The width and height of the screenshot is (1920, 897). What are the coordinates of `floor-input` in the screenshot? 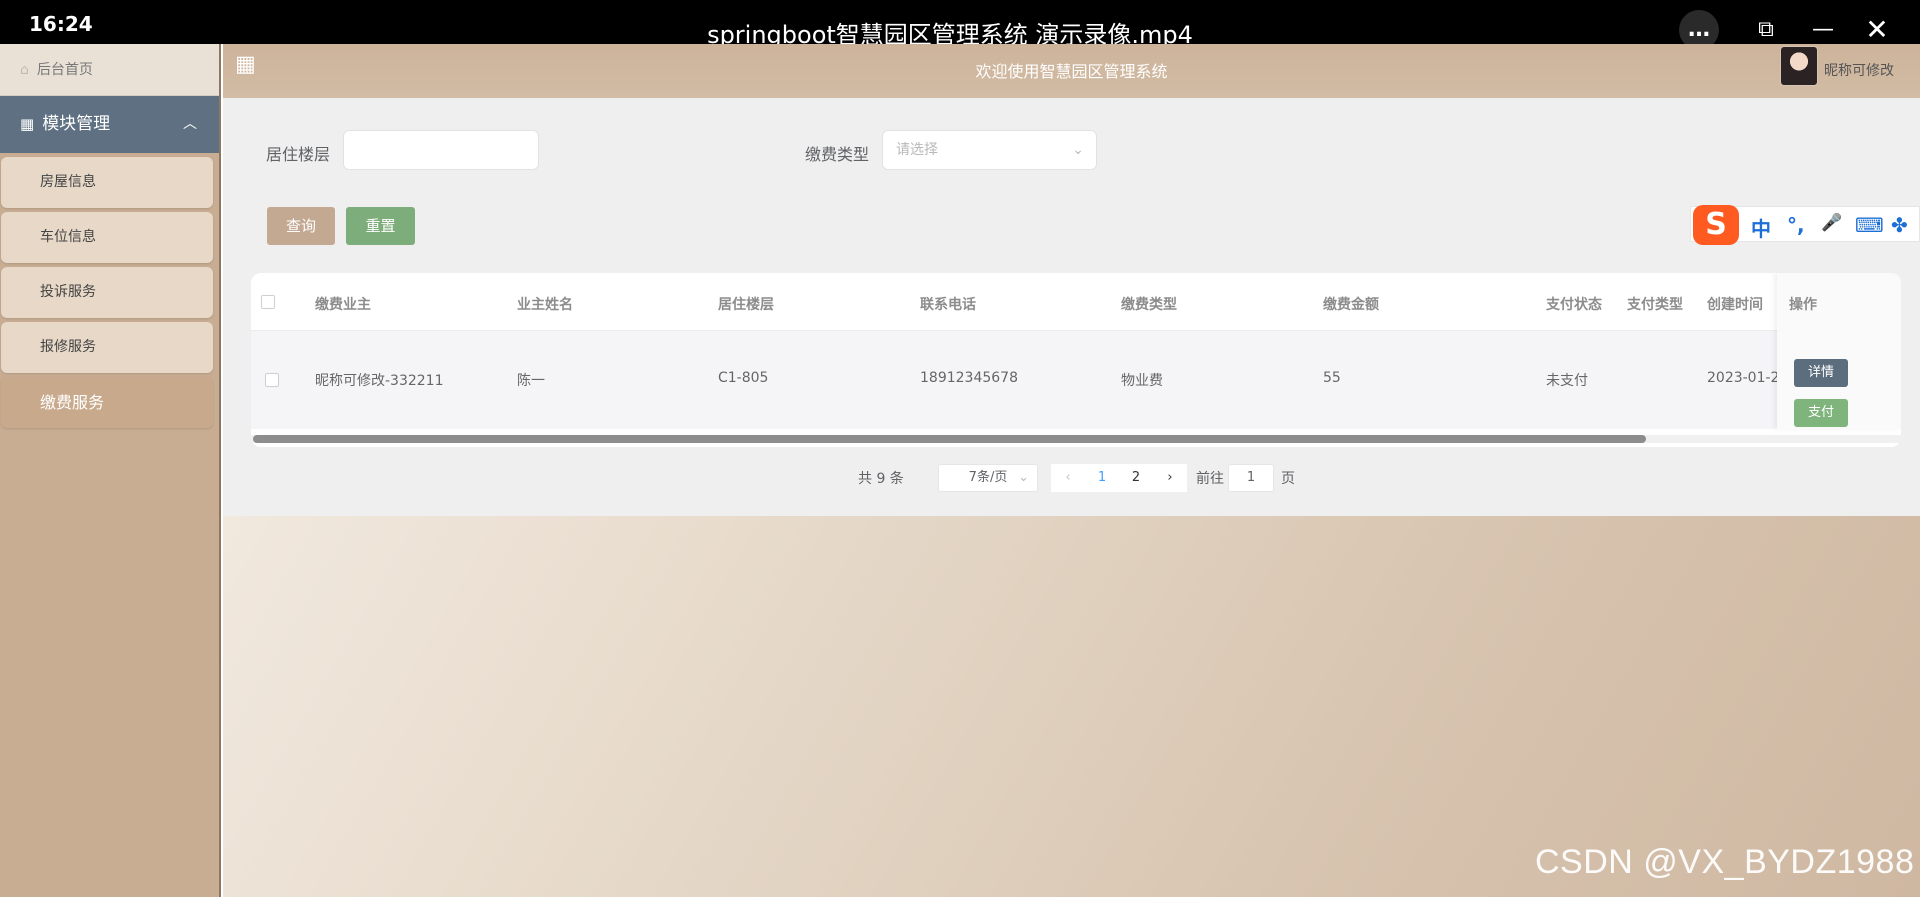 It's located at (441, 150).